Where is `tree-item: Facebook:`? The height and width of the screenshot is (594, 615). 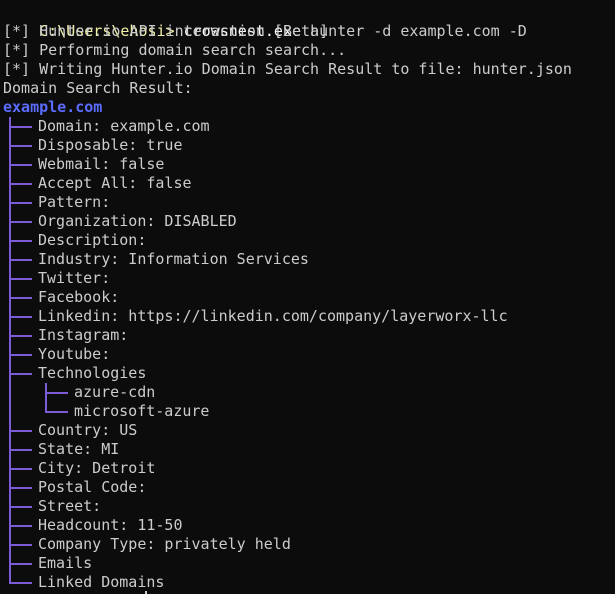 tree-item: Facebook: is located at coordinates (309, 297).